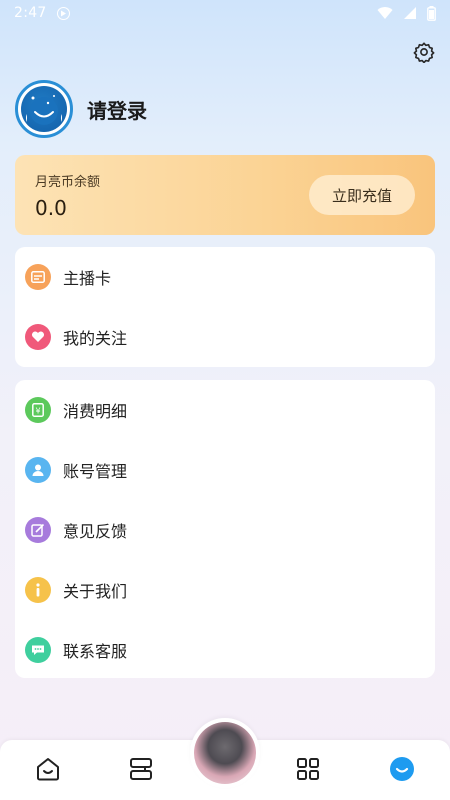 Image resolution: width=450 pixels, height=800 pixels. I want to click on user-icon, so click(38, 470).